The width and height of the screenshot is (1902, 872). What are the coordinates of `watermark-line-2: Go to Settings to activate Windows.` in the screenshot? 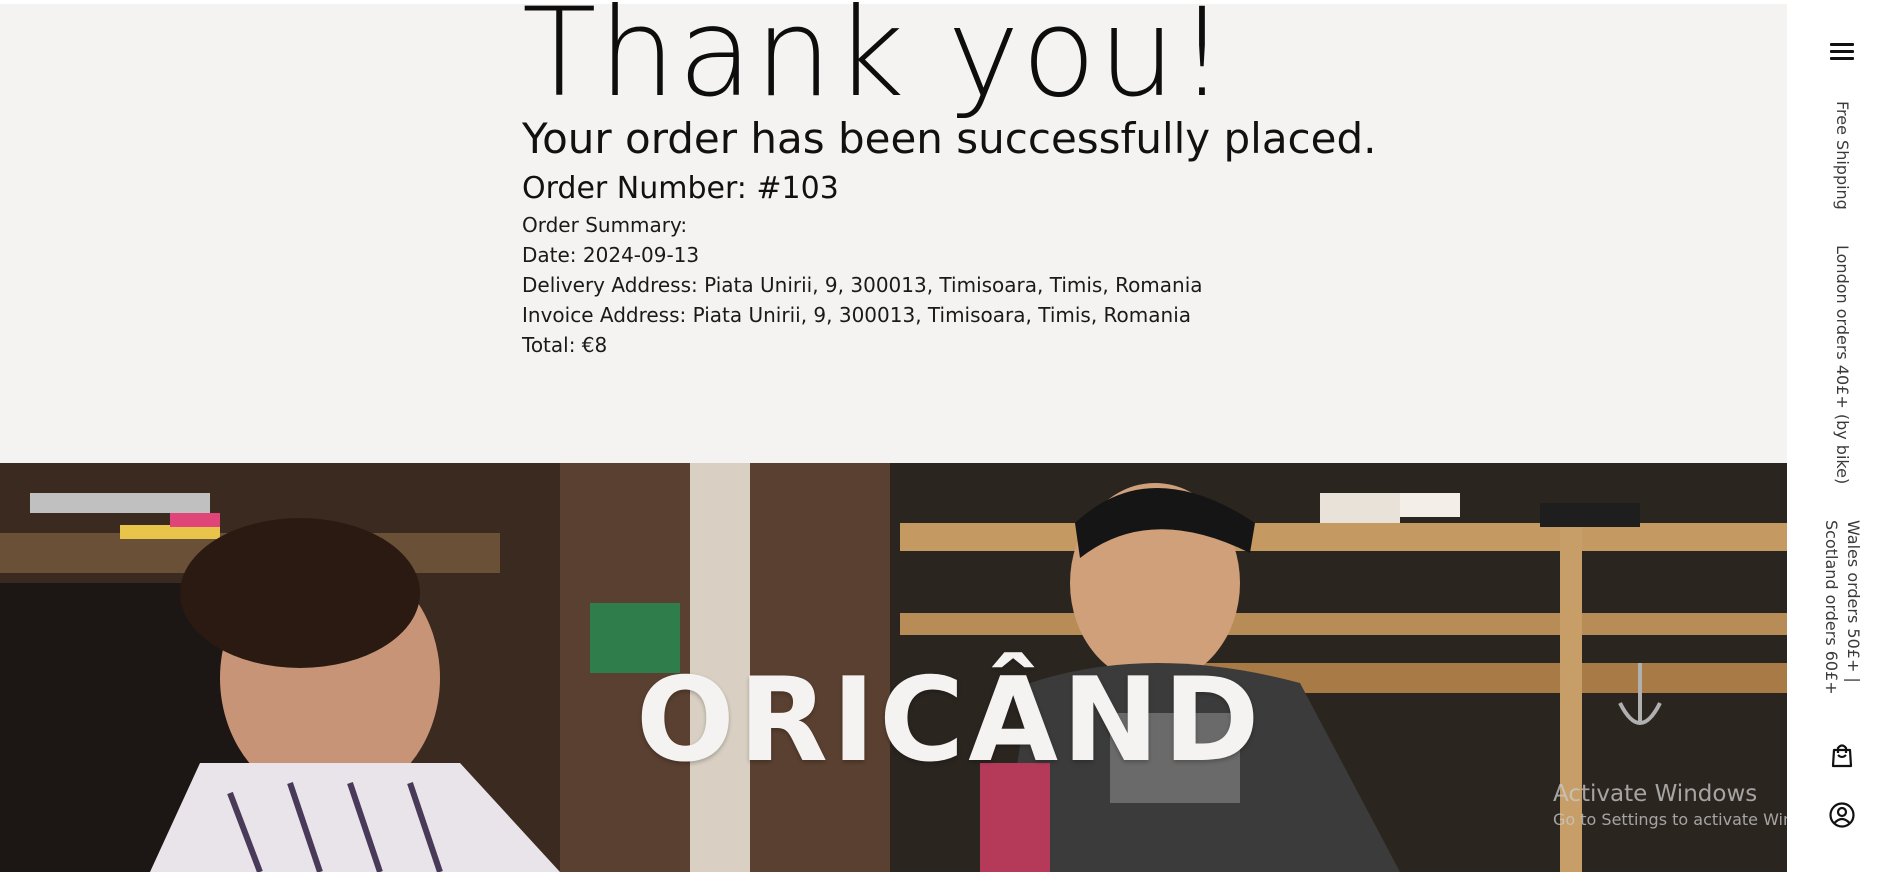 It's located at (1670, 819).